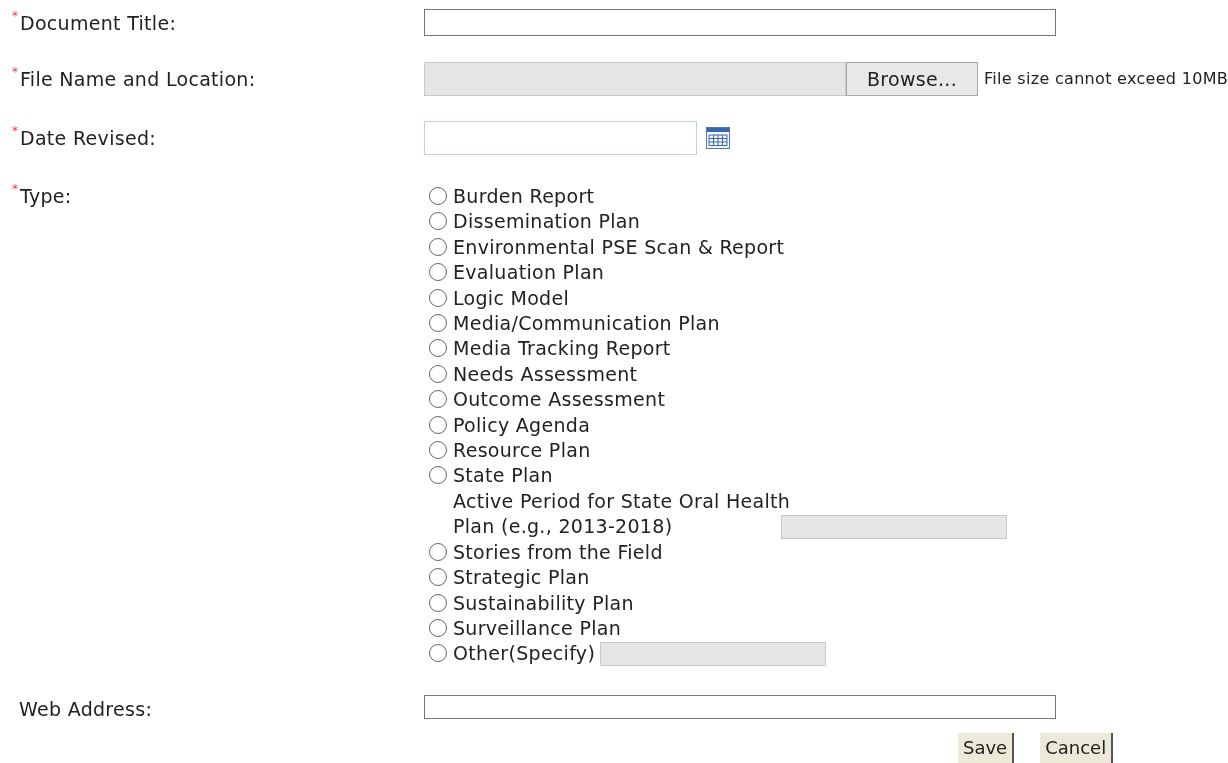 The image size is (1228, 763). What do you see at coordinates (1077, 747) in the screenshot?
I see `form-button: Cancel` at bounding box center [1077, 747].